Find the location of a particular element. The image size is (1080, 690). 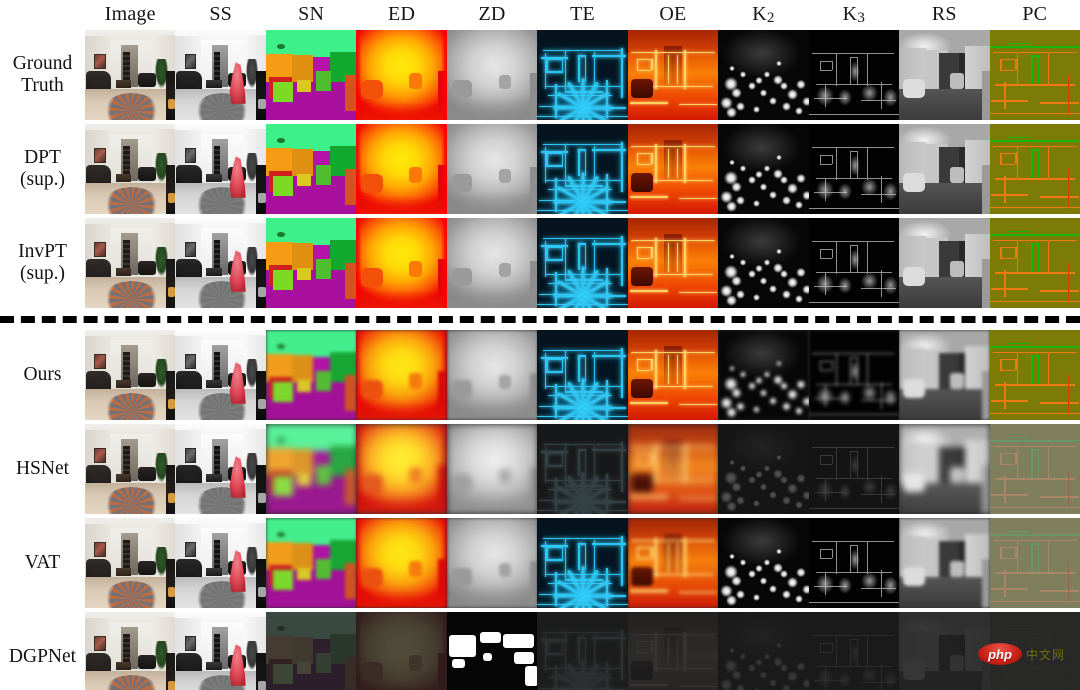

cell-invpt-k2 is located at coordinates (764, 263).